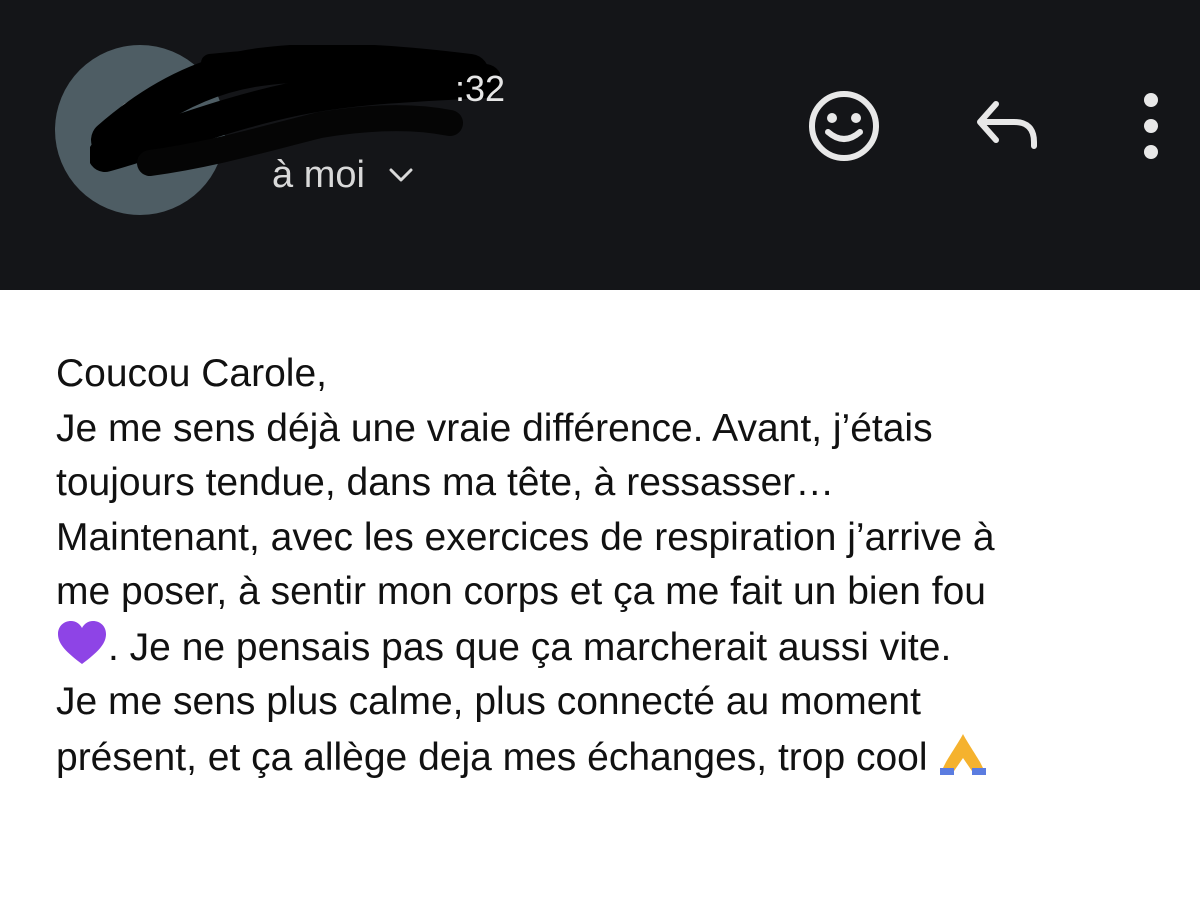 The image size is (1200, 906). What do you see at coordinates (963, 754) in the screenshot?
I see `folded-hands-icon` at bounding box center [963, 754].